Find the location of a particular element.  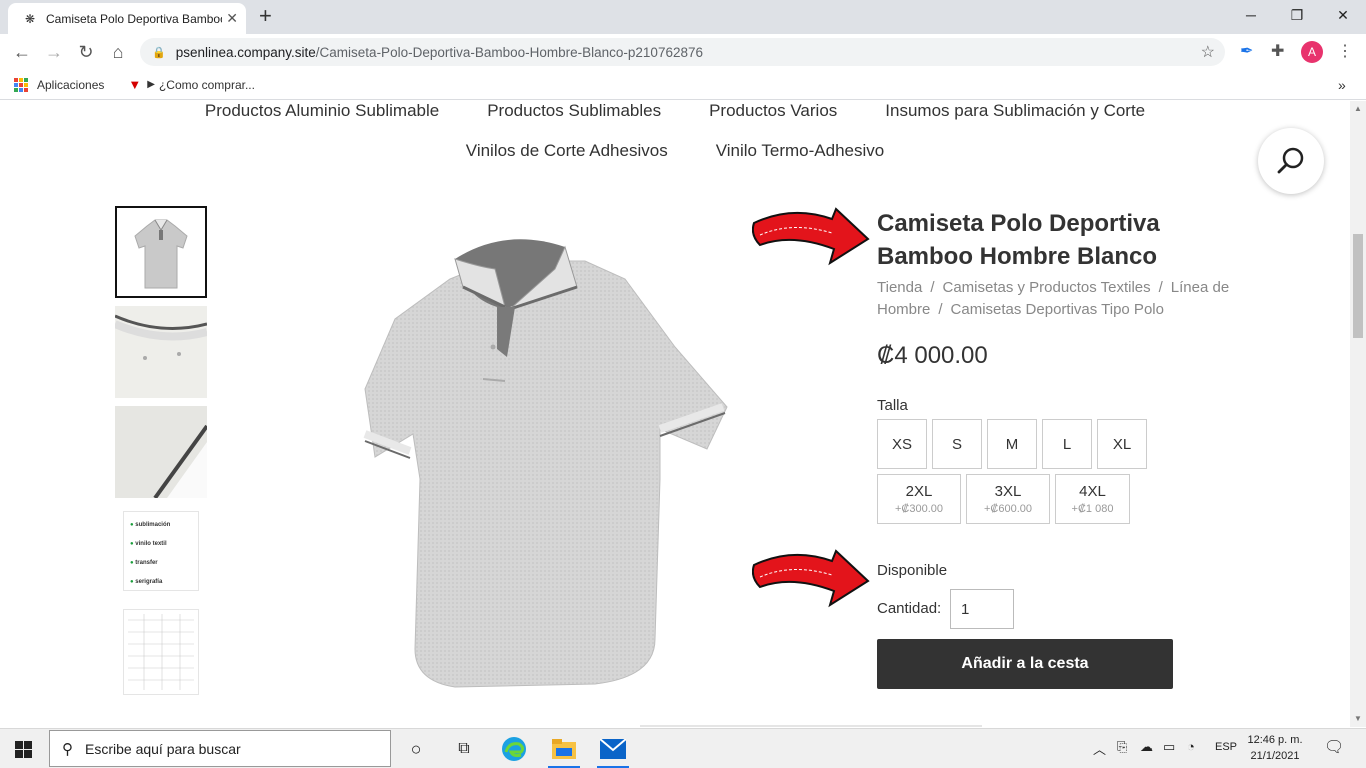

bookmark-apps-label: Aplicaciones is located at coordinates (71, 84).